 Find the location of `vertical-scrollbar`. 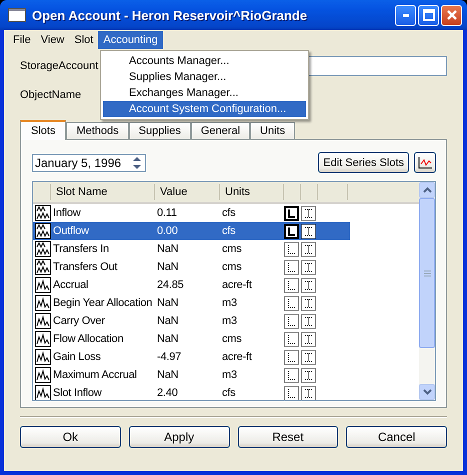

vertical-scrollbar is located at coordinates (427, 291).